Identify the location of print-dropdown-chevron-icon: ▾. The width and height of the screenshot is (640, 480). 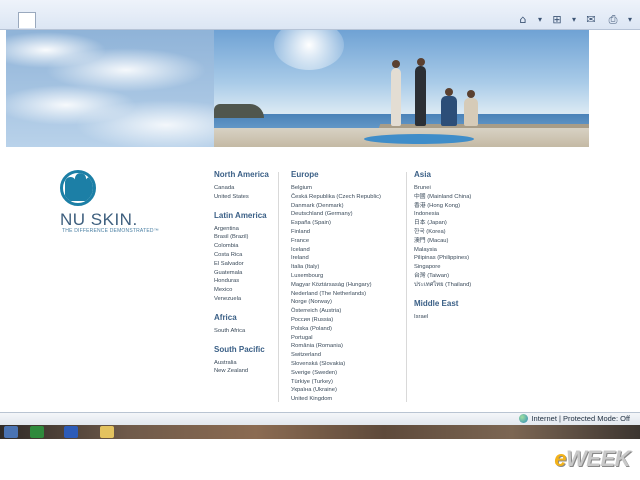
(630, 19).